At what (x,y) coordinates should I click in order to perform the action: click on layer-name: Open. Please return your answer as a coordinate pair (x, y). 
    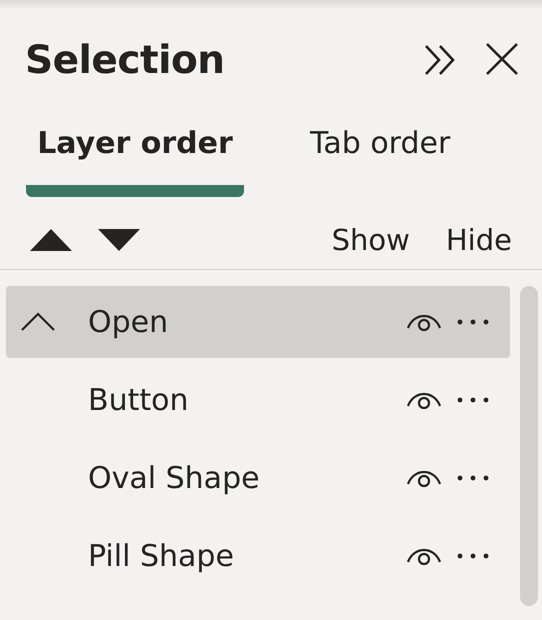
    Looking at the image, I should click on (129, 322).